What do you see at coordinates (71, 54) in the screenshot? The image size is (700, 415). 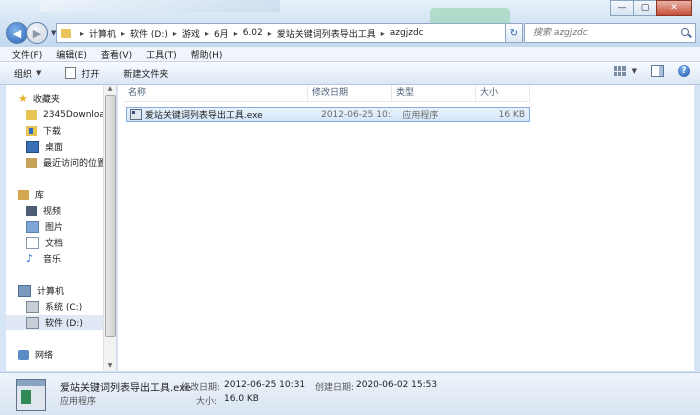 I see `menu-edit: 编辑(E)` at bounding box center [71, 54].